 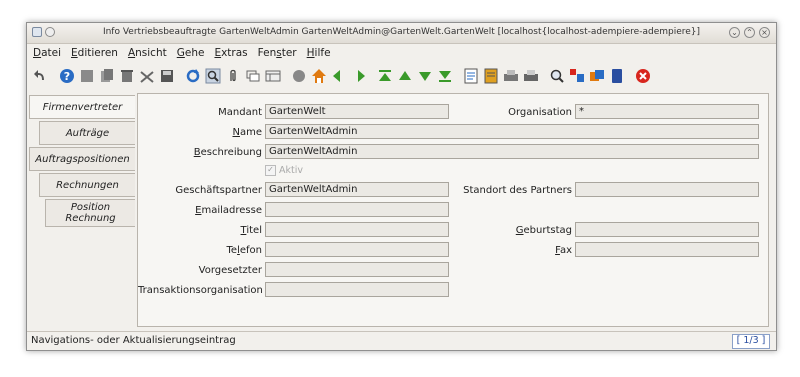 I want to click on name-field: GartenWeltAdmin, so click(x=512, y=131).